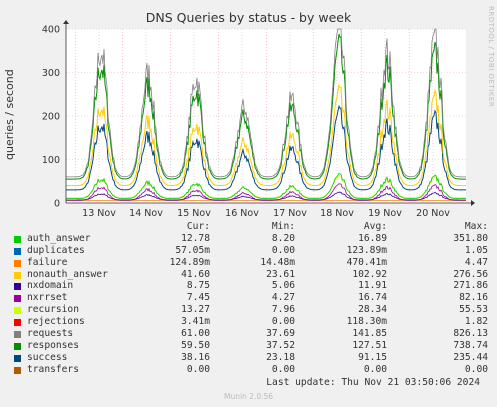 This screenshot has height=407, width=497. I want to click on legend-max-value: 738.74, so click(470, 345).